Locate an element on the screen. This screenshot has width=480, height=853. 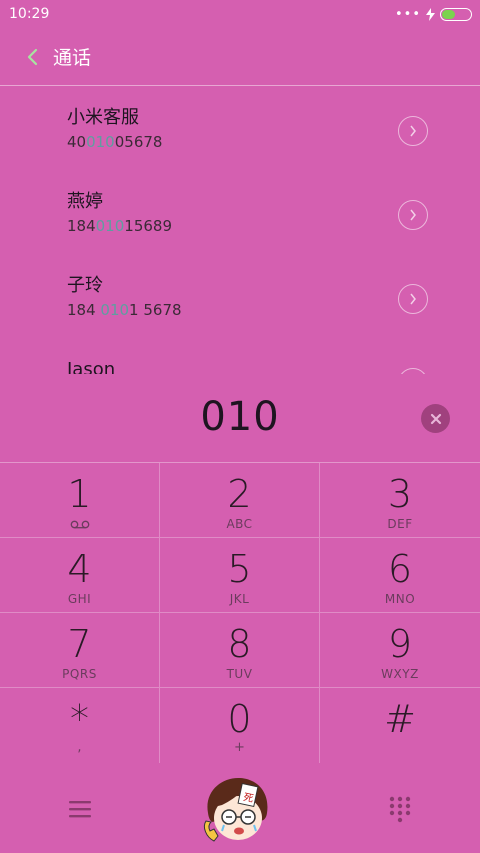
dialpad-toggle-button is located at coordinates (400, 810).